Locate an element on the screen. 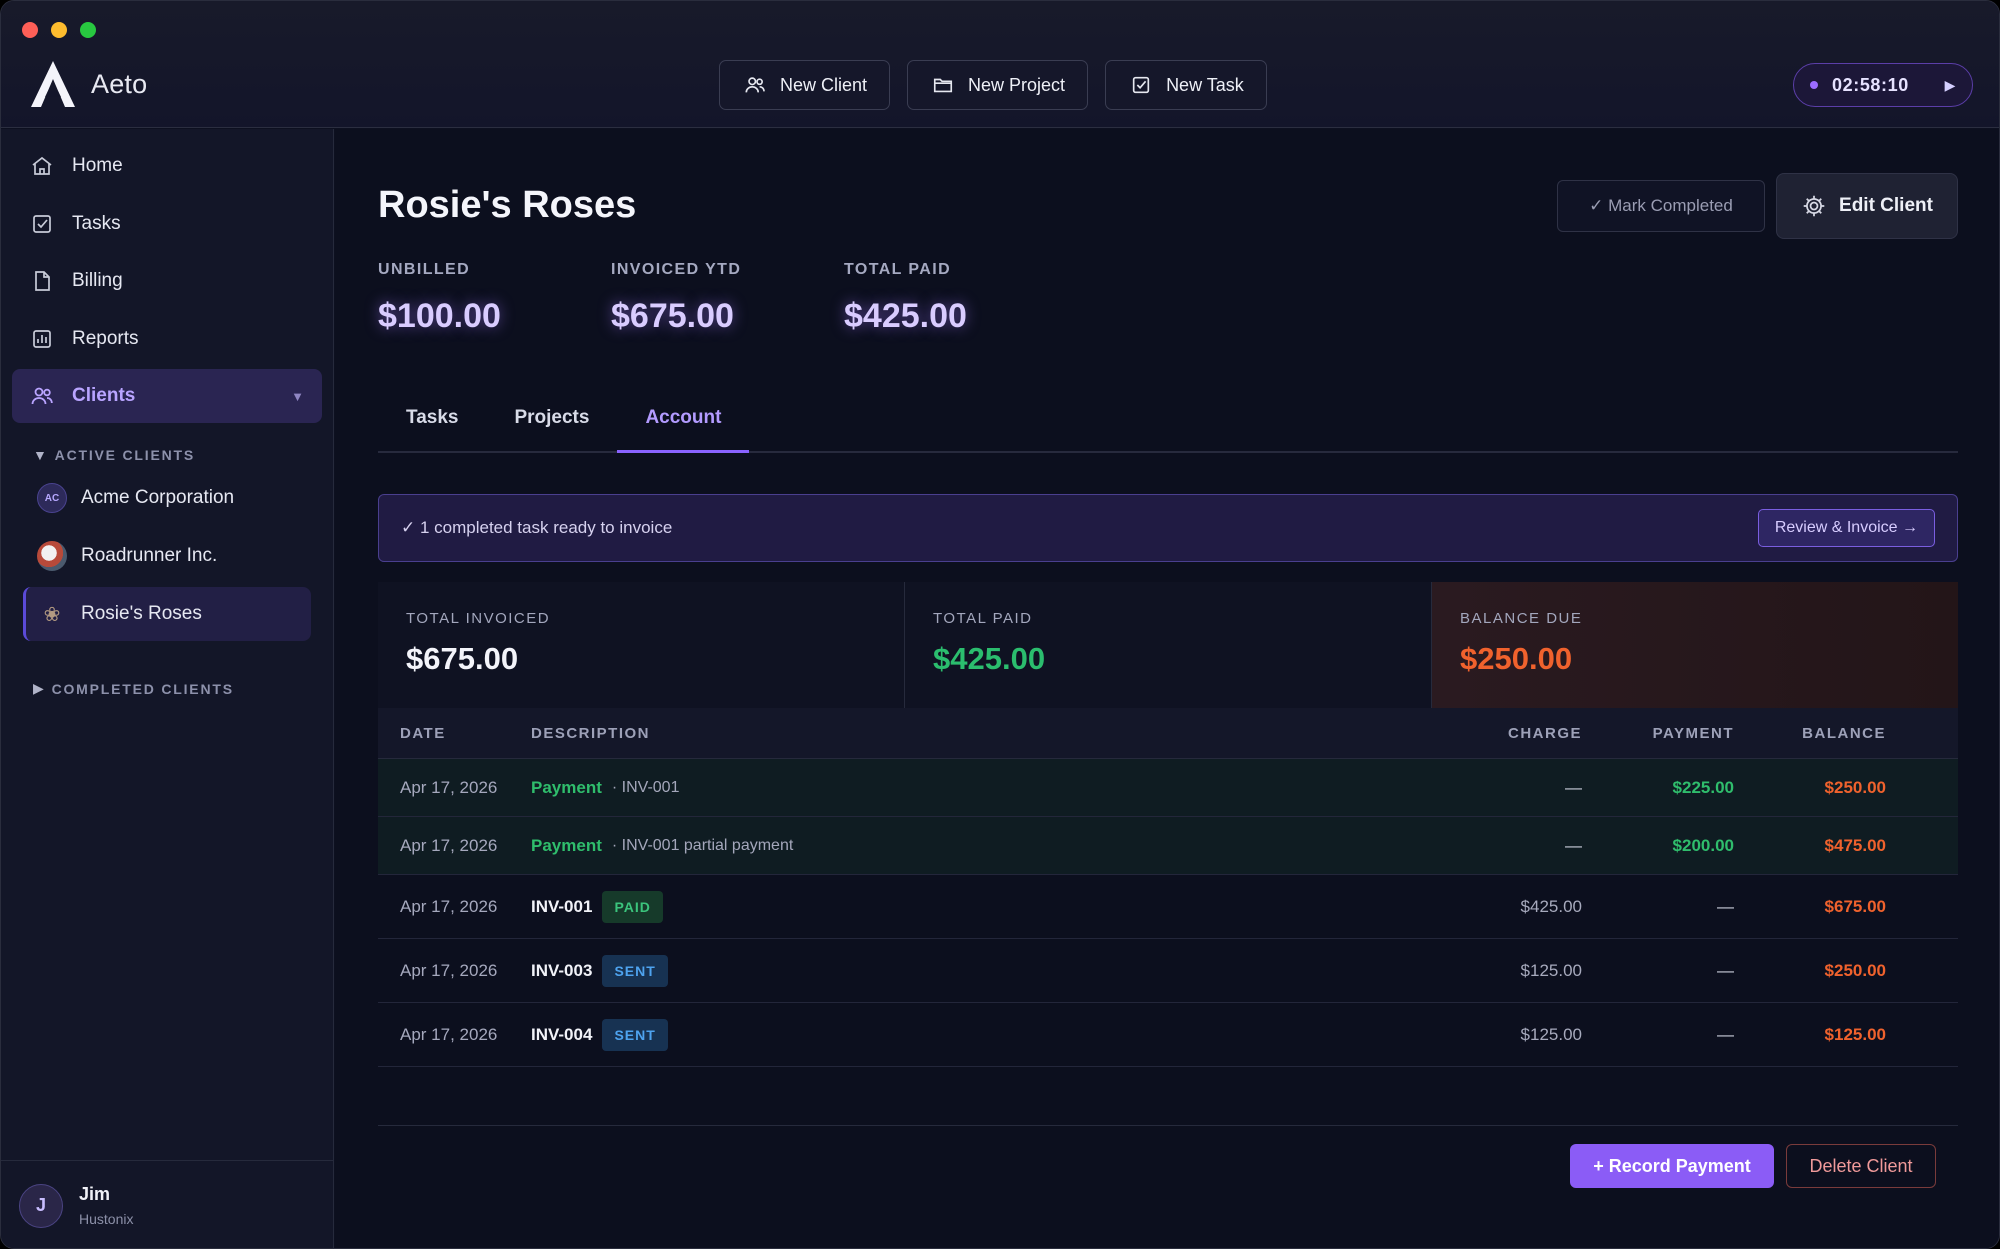 The width and height of the screenshot is (2000, 1249). column-header-date: DATE is located at coordinates (454, 733).